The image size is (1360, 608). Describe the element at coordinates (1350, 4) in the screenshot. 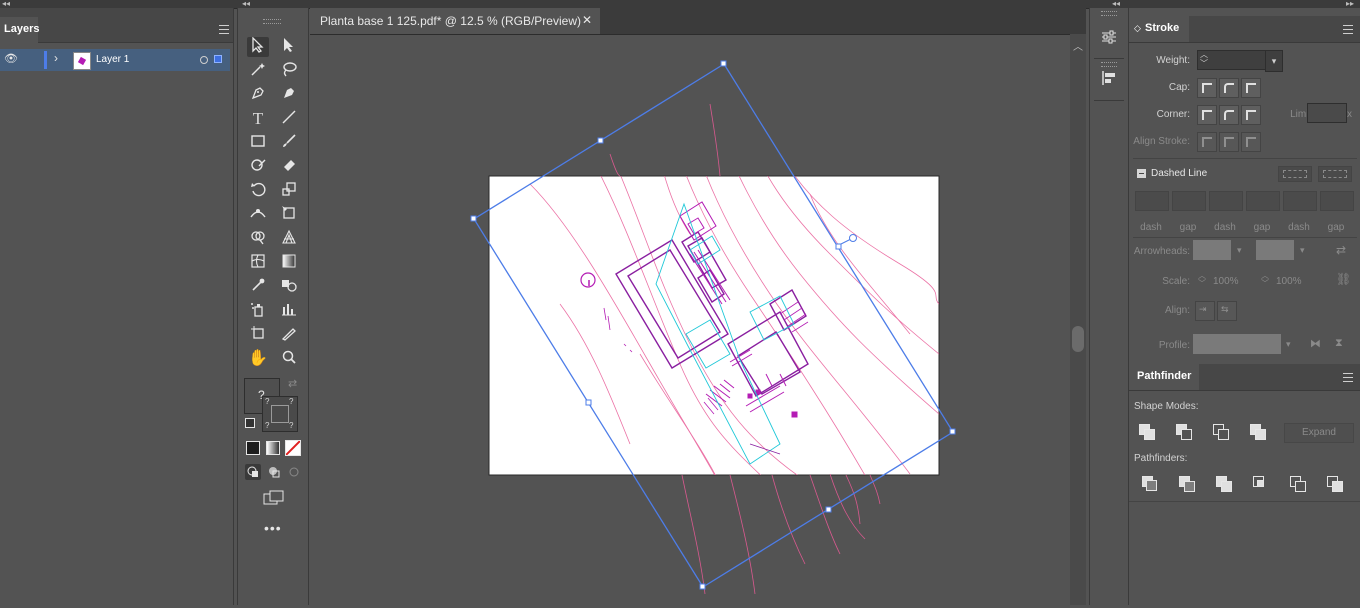

I see `collapse-right-icon: ▸▸` at that location.